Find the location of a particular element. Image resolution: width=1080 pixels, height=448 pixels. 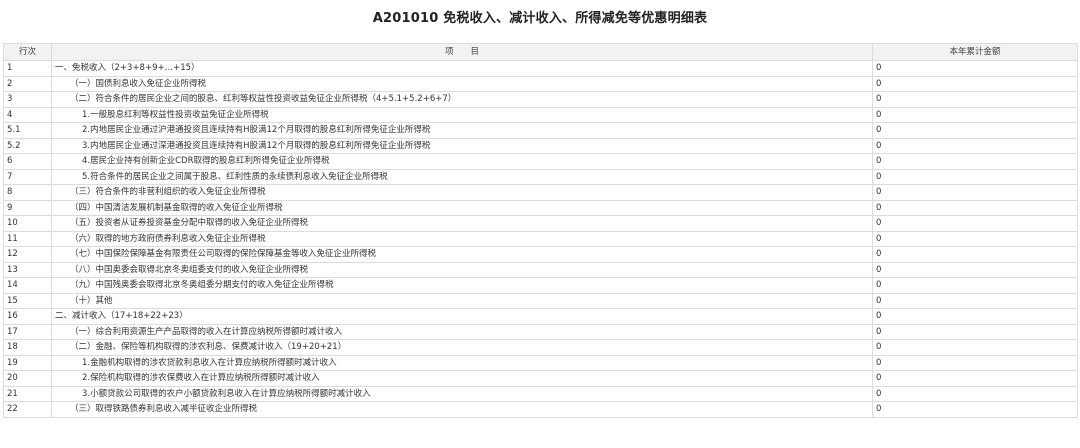

row-item: 二、减计收入（17+18+22+23） is located at coordinates (462, 316).